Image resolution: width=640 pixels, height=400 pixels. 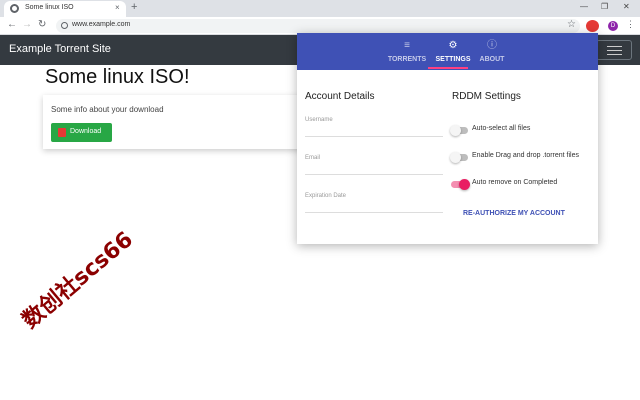 What do you see at coordinates (14, 8) in the screenshot?
I see `tab-favicon-icon` at bounding box center [14, 8].